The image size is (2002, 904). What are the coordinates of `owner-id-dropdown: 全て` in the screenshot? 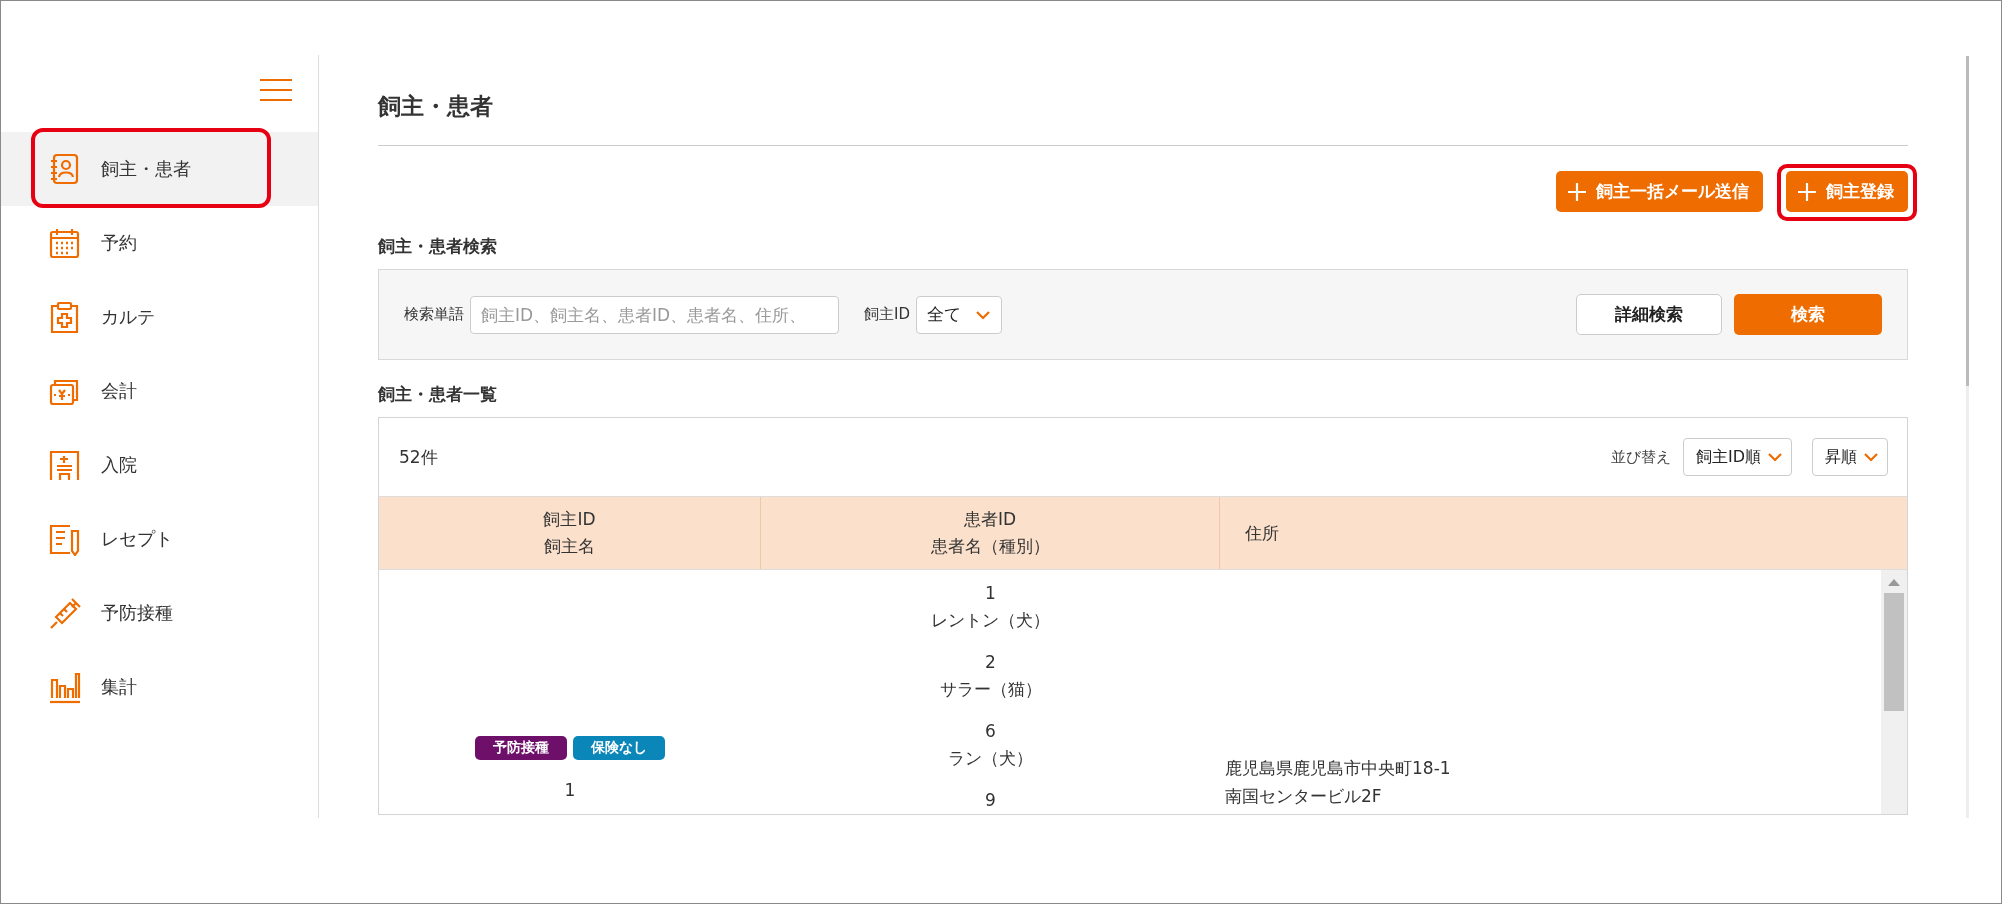 It's located at (959, 314).